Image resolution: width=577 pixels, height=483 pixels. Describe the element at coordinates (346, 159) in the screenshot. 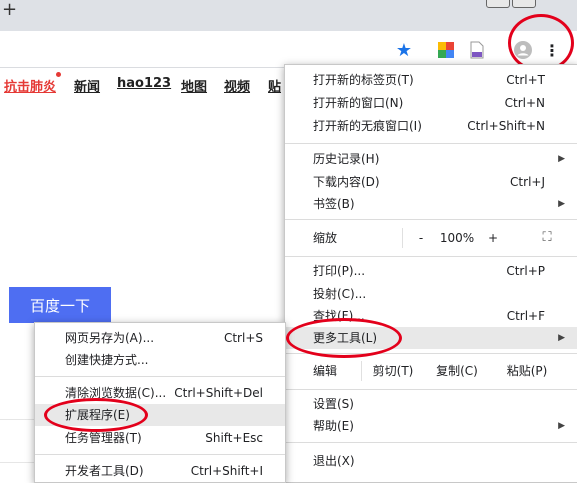

I see `menu-item-label: 历史记录(H)` at that location.